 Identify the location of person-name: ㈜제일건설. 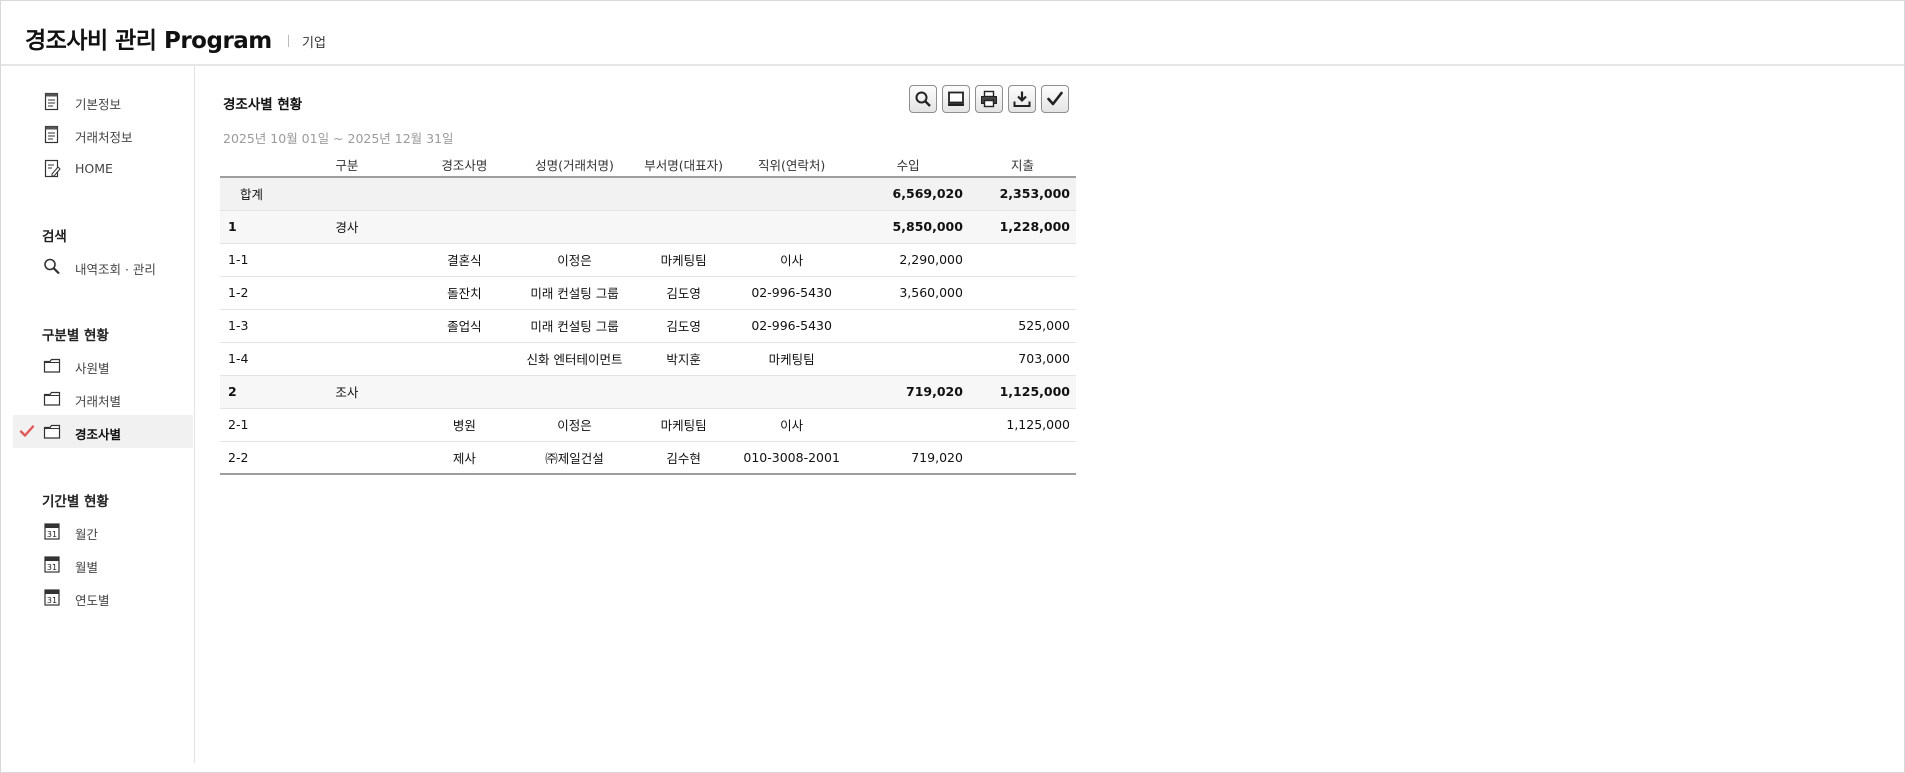
(574, 458).